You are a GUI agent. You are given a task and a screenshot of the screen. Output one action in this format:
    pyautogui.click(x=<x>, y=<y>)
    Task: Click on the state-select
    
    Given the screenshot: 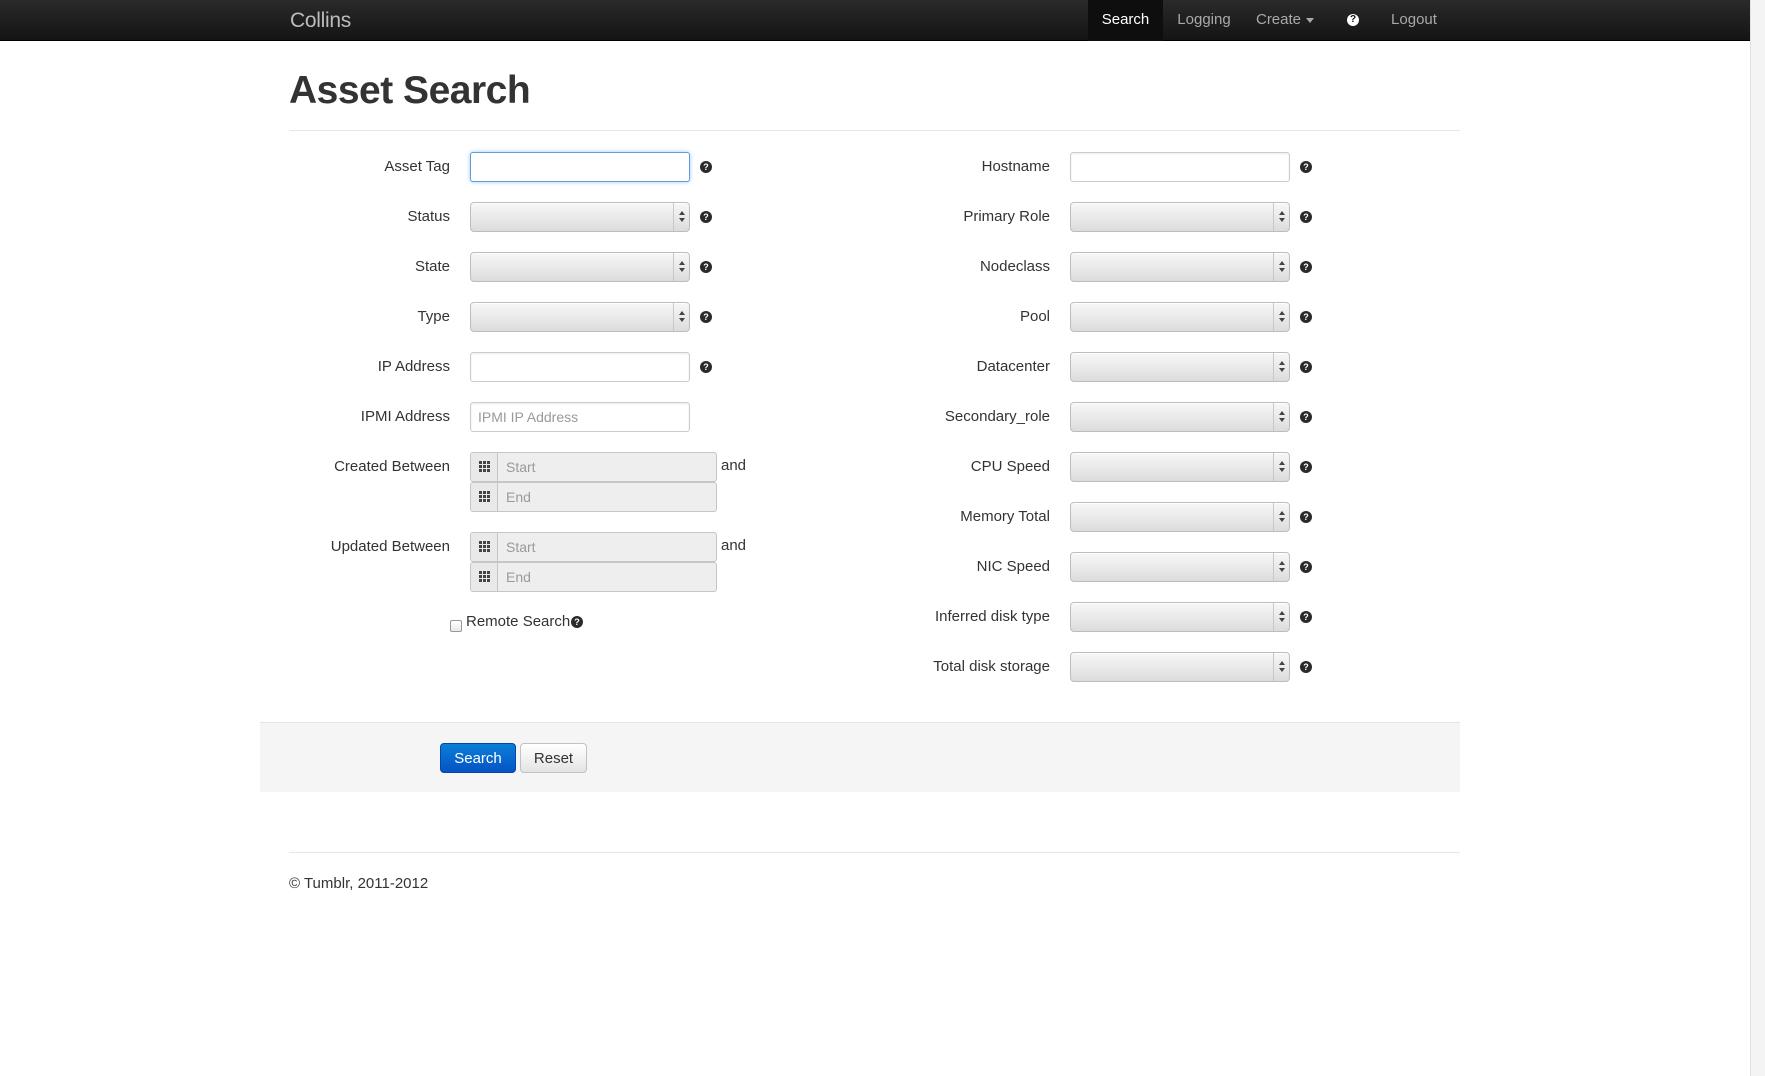 What is the action you would take?
    pyautogui.click(x=580, y=267)
    